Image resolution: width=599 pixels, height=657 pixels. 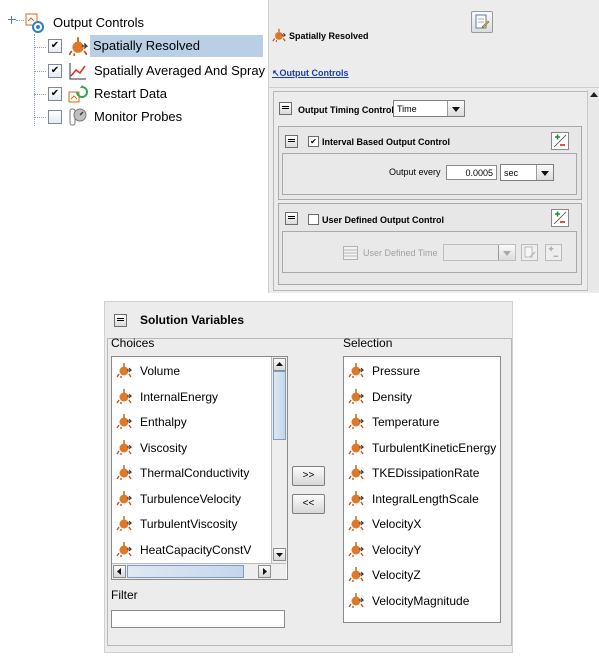 I want to click on user-defined-label: User Defined Output Control, so click(x=383, y=220).